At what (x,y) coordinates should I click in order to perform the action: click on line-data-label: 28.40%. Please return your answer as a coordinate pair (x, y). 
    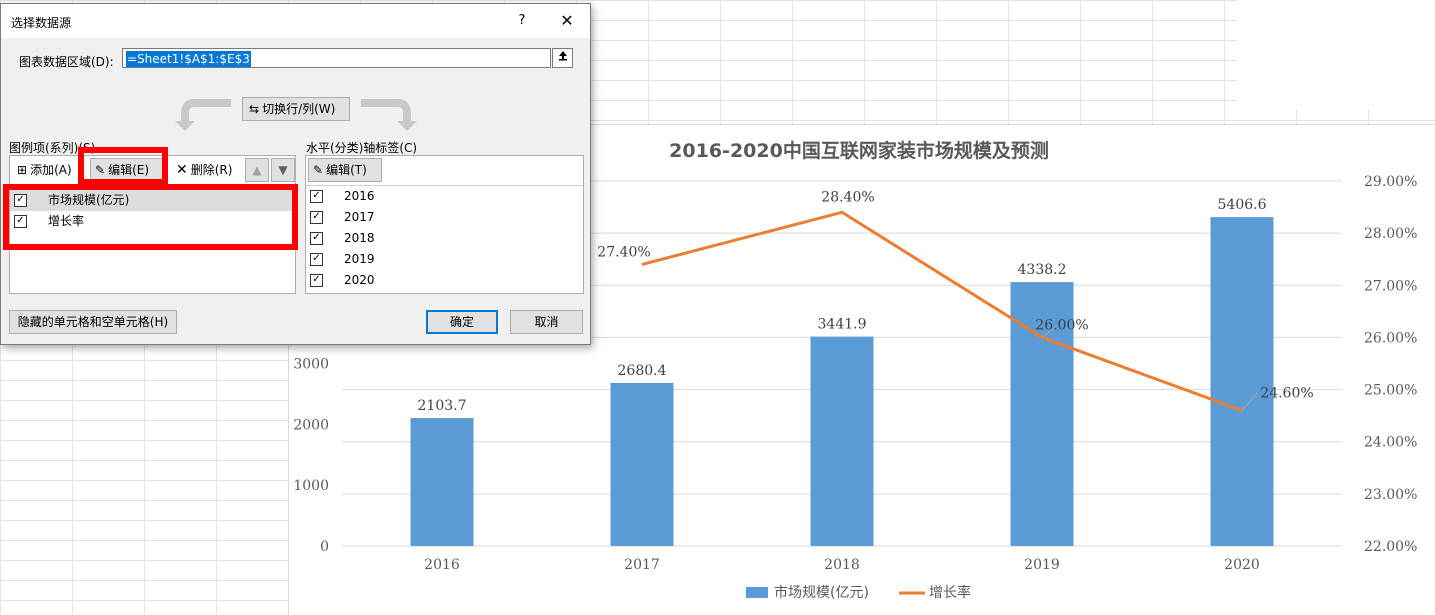
    Looking at the image, I should click on (847, 197).